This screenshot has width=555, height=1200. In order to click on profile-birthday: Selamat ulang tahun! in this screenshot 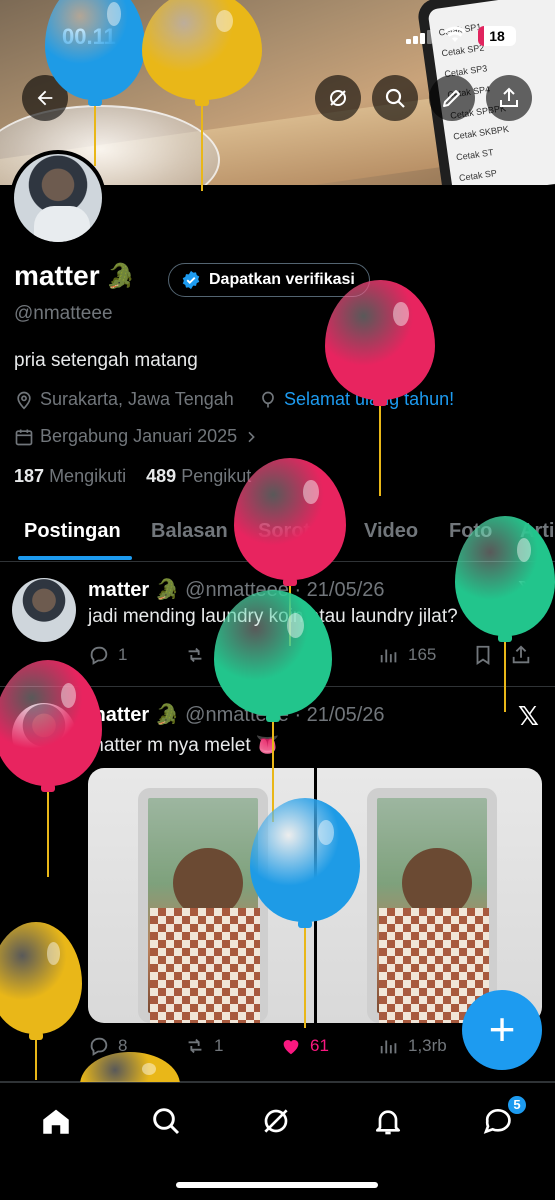, I will do `click(356, 399)`.